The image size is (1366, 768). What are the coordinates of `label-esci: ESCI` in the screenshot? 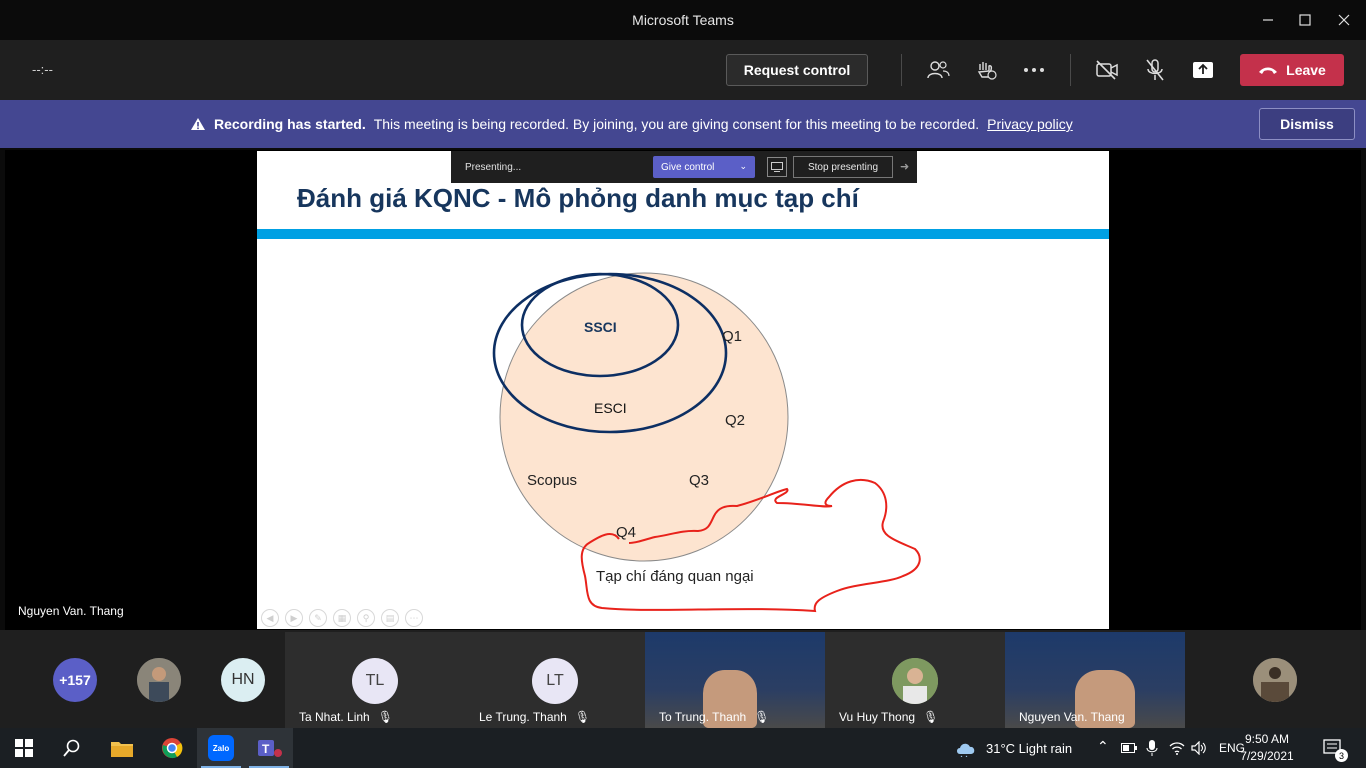 It's located at (610, 408).